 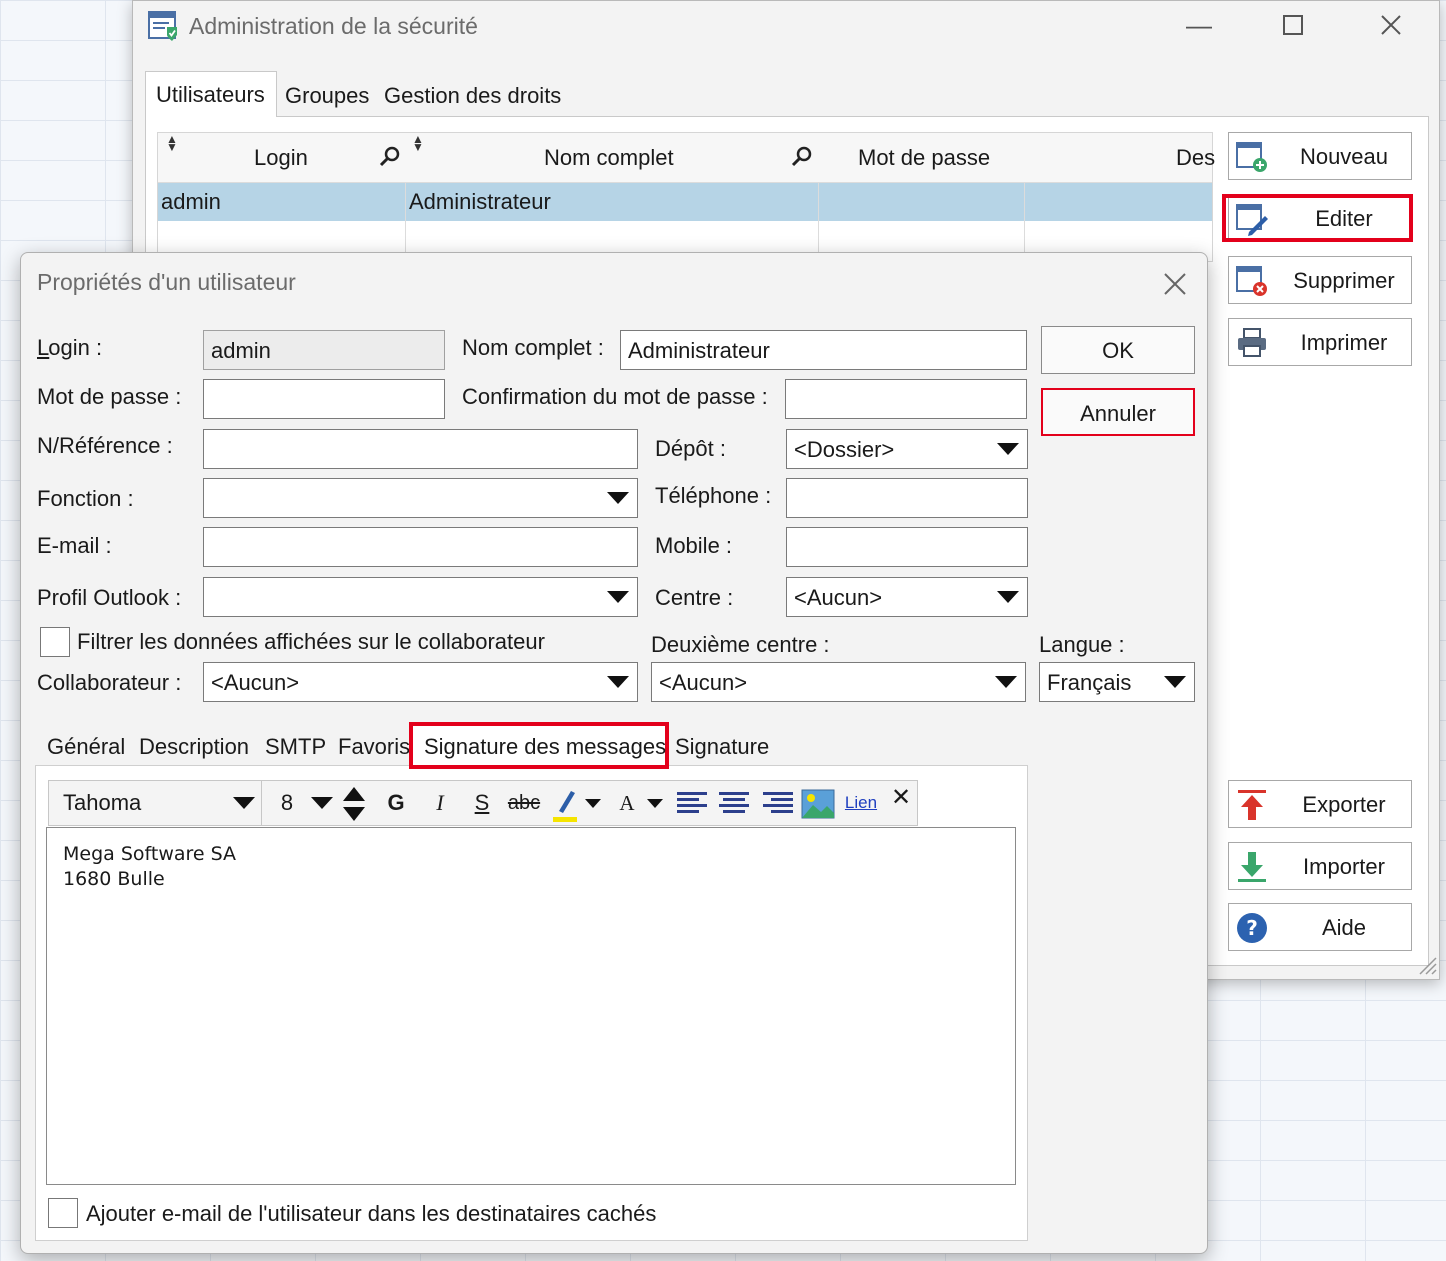 I want to click on mobile-field, so click(x=907, y=547).